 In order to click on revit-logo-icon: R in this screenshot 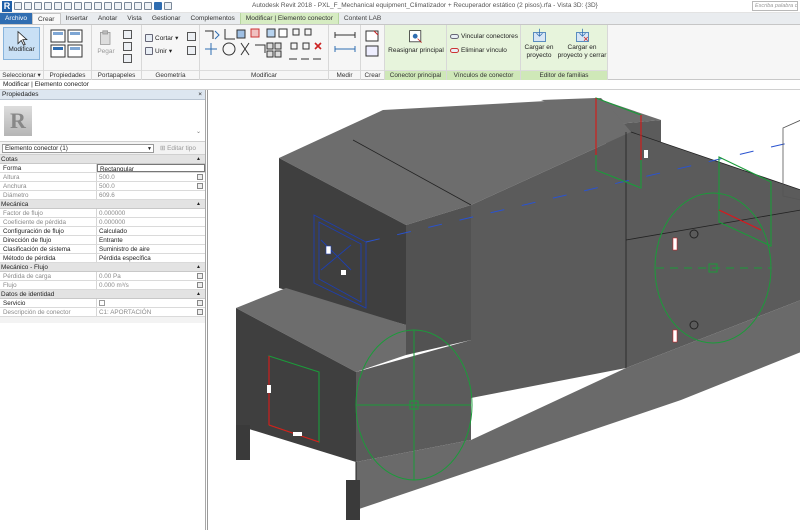, I will do `click(7, 6)`.